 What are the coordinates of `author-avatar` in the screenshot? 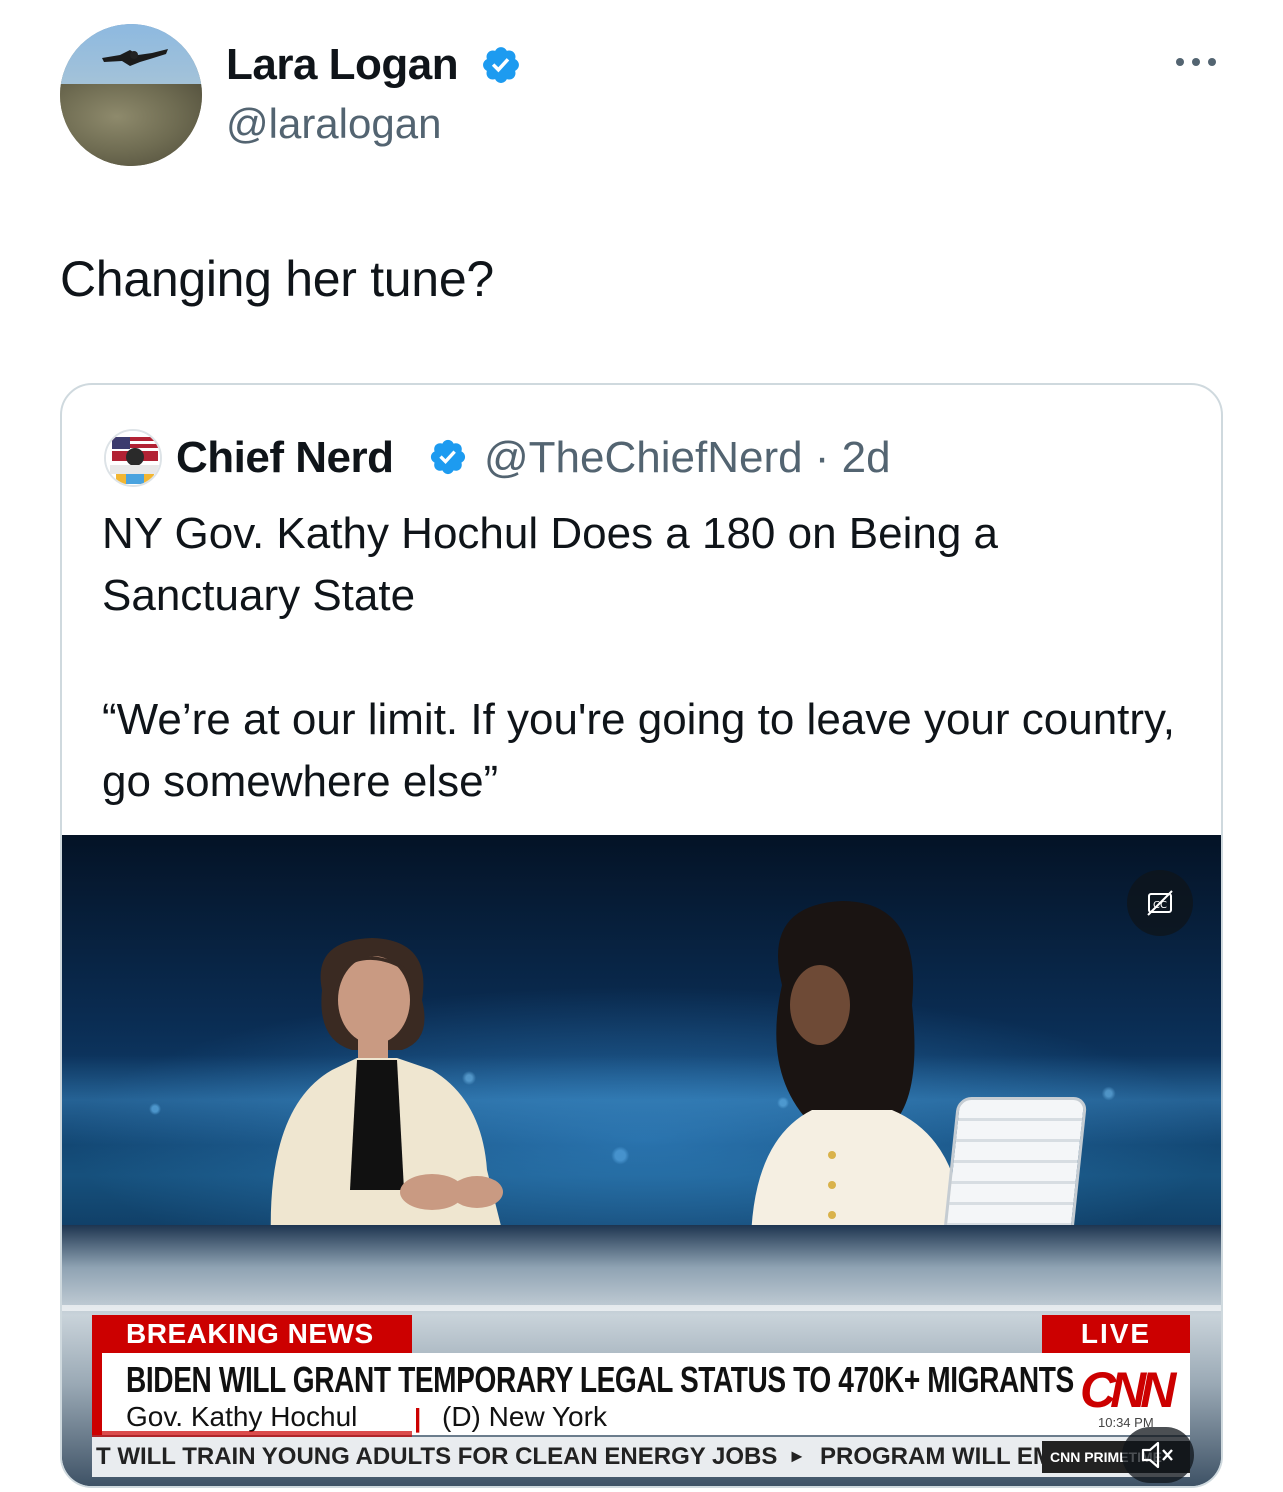 It's located at (131, 95).